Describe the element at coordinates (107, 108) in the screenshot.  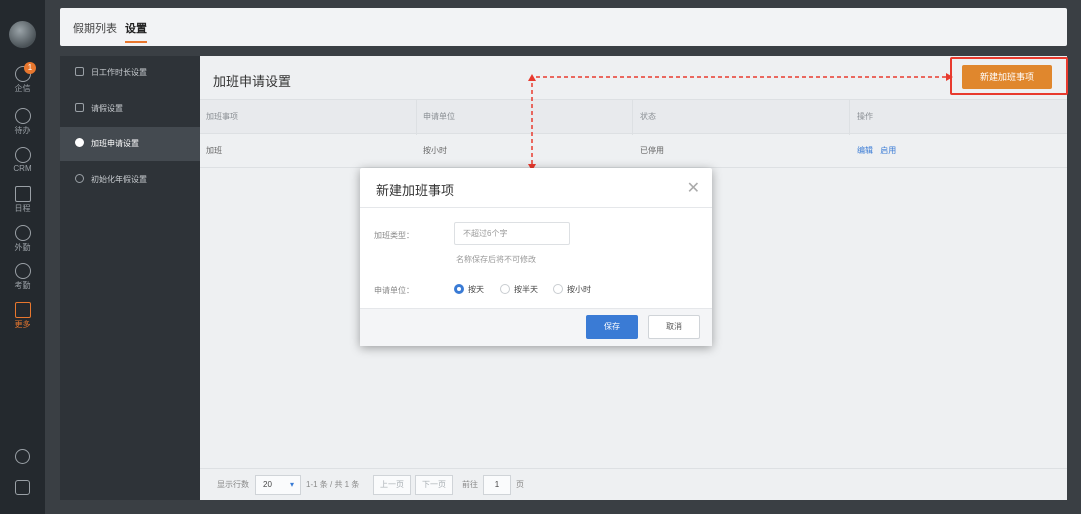
I see `sidebar-item-label: 请假设置` at that location.